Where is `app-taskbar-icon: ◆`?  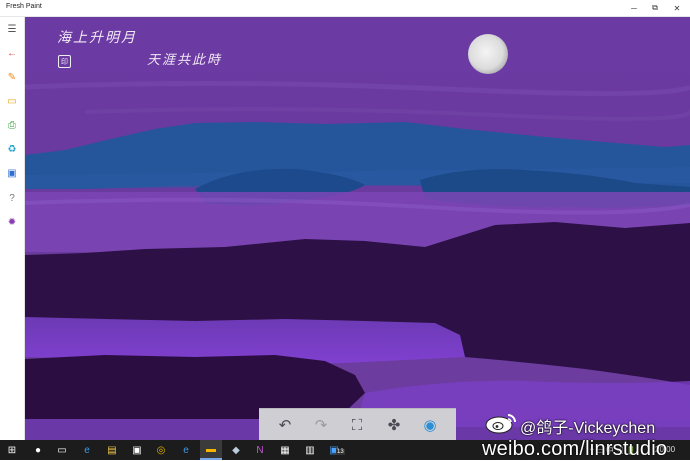 app-taskbar-icon: ◆ is located at coordinates (236, 450).